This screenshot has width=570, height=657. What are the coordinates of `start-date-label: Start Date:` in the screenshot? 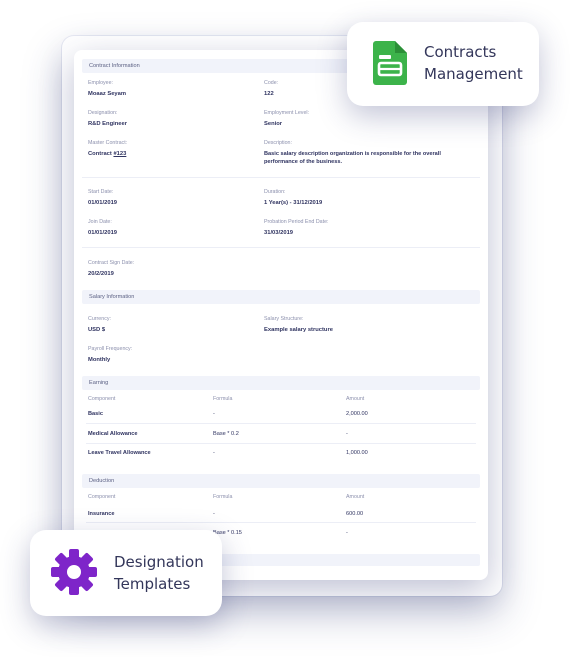 It's located at (101, 192).